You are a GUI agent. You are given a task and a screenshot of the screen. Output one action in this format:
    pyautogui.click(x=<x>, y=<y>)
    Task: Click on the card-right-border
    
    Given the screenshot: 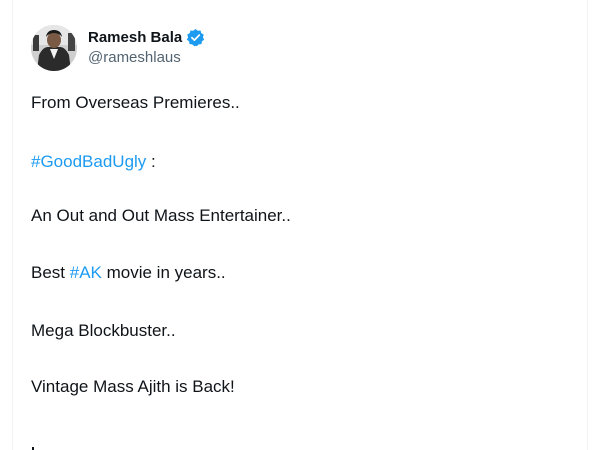 What is the action you would take?
    pyautogui.click(x=587, y=225)
    